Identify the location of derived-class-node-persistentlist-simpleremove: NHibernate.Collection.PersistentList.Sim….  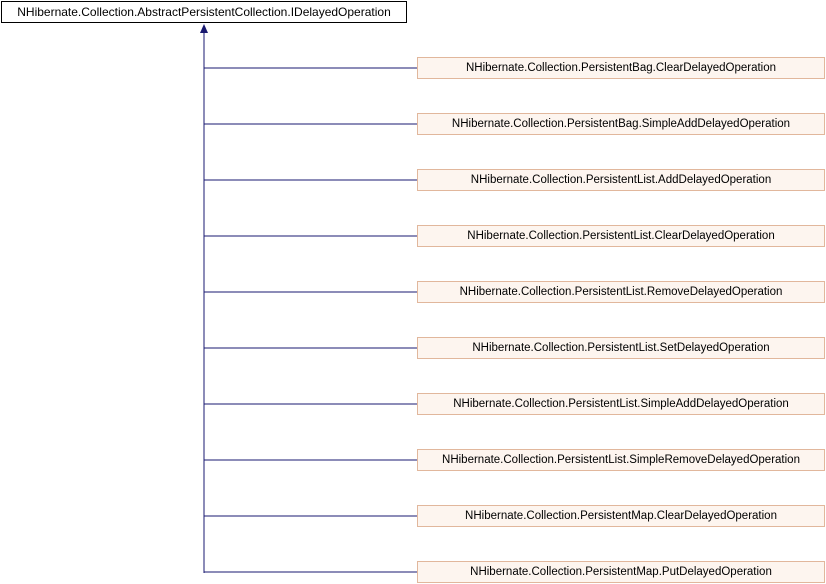
(621, 460).